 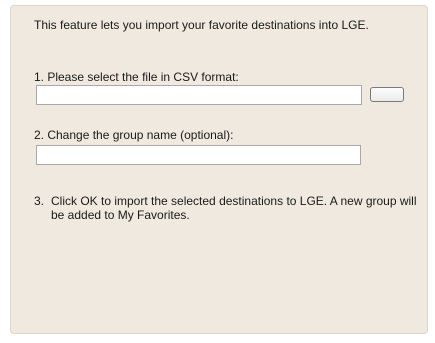 I want to click on group-name-input, so click(x=198, y=155).